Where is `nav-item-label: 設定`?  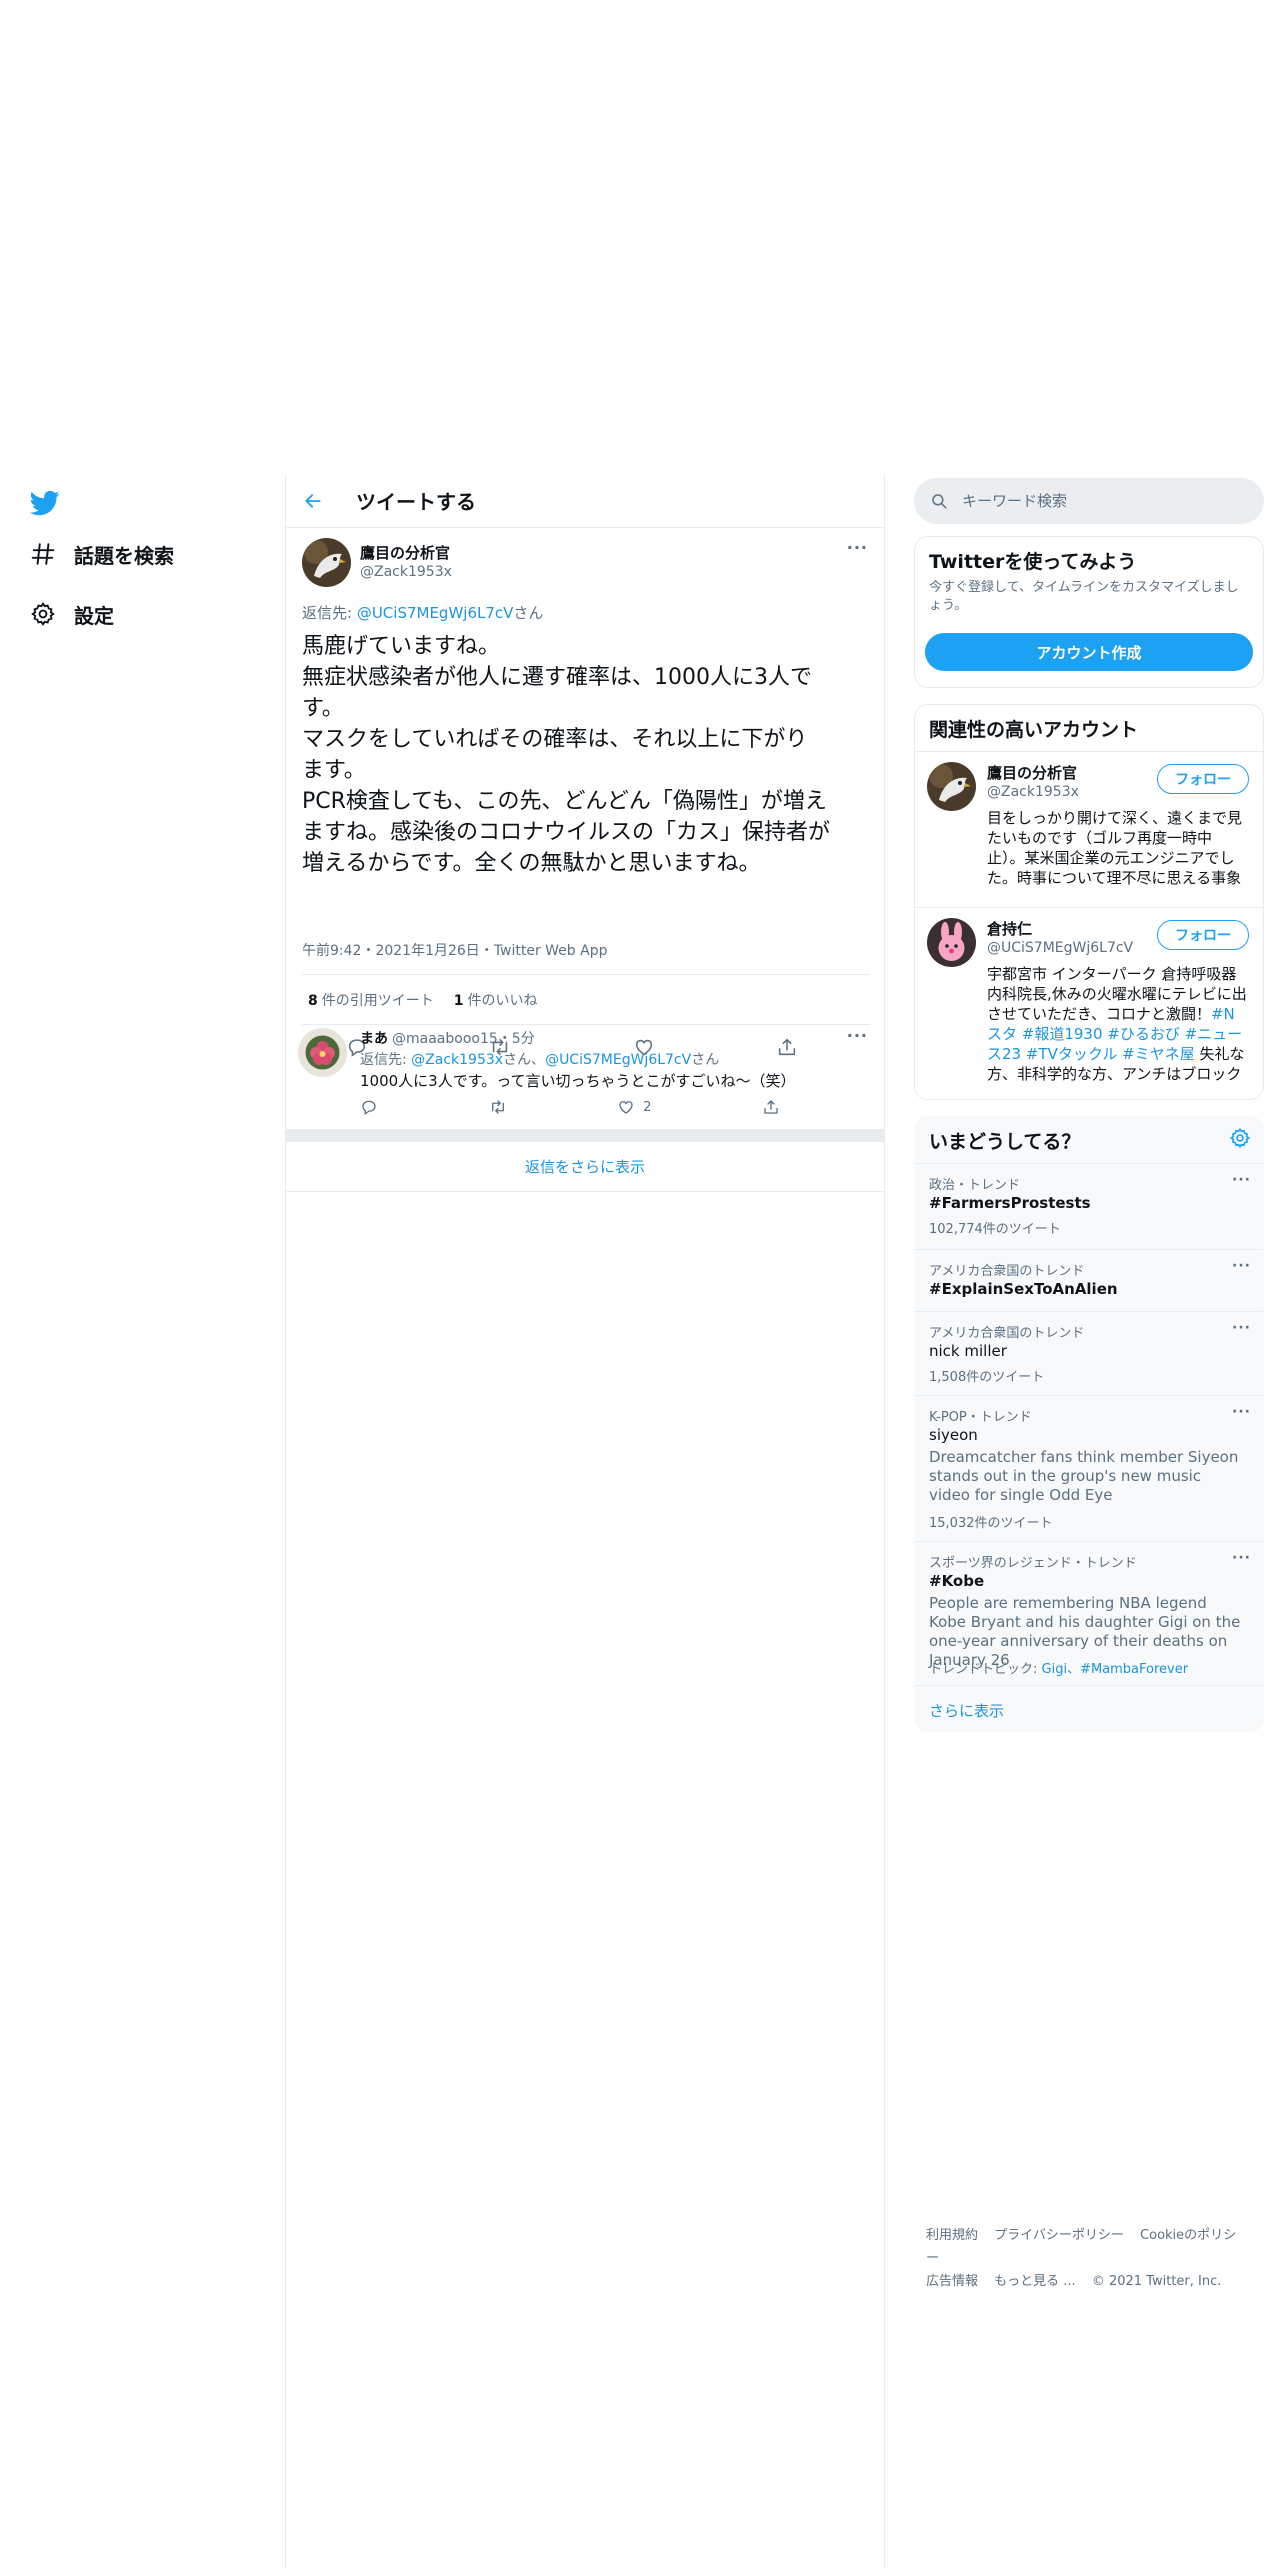 nav-item-label: 設定 is located at coordinates (94, 615).